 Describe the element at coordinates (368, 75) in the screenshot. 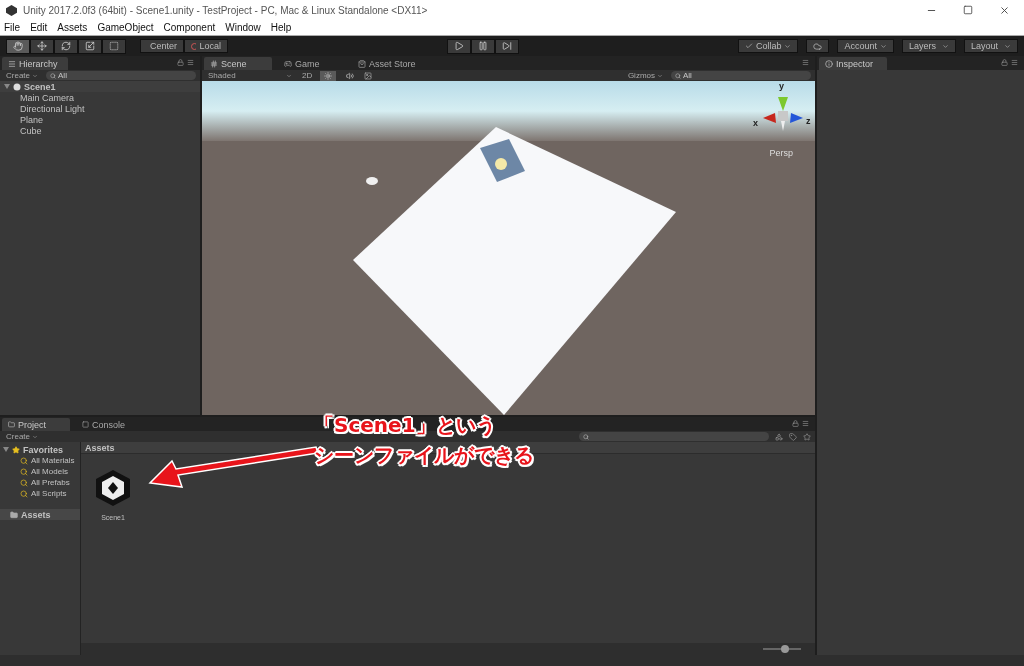

I see `effects-icon` at that location.